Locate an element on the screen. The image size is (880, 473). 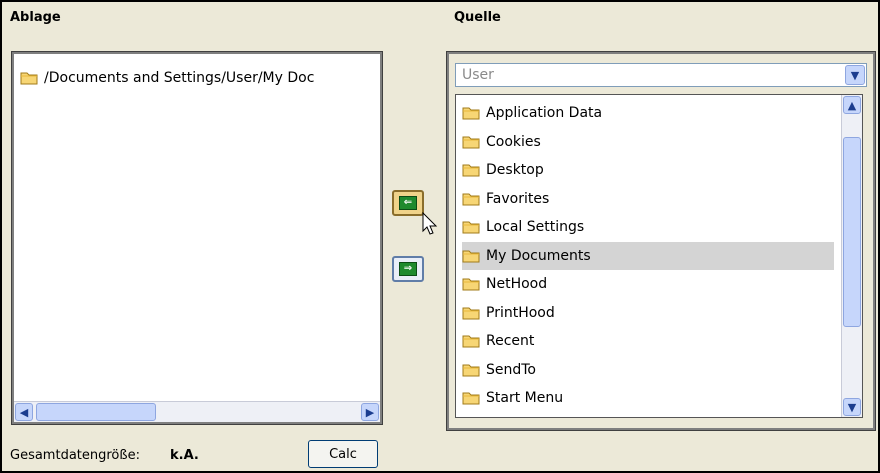
scroll-down-button: ▼ is located at coordinates (852, 407).